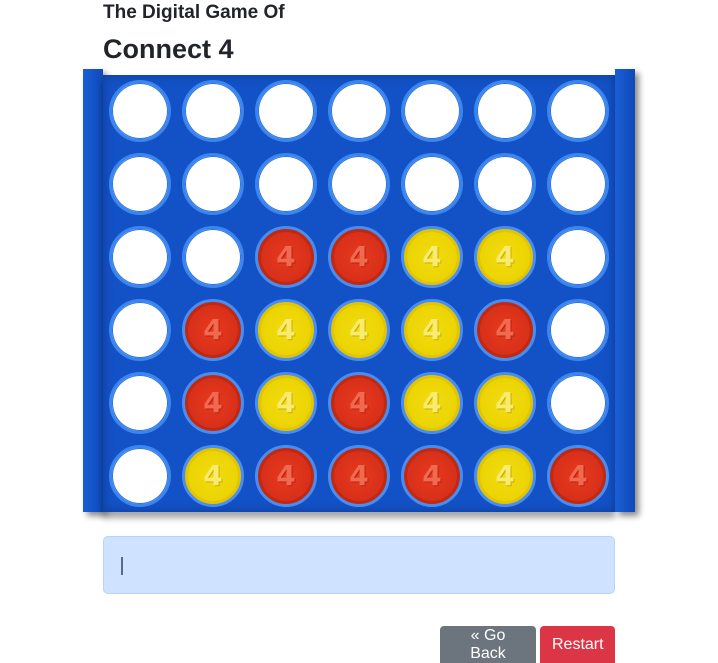 The width and height of the screenshot is (718, 663). I want to click on status-message-box, so click(359, 565).